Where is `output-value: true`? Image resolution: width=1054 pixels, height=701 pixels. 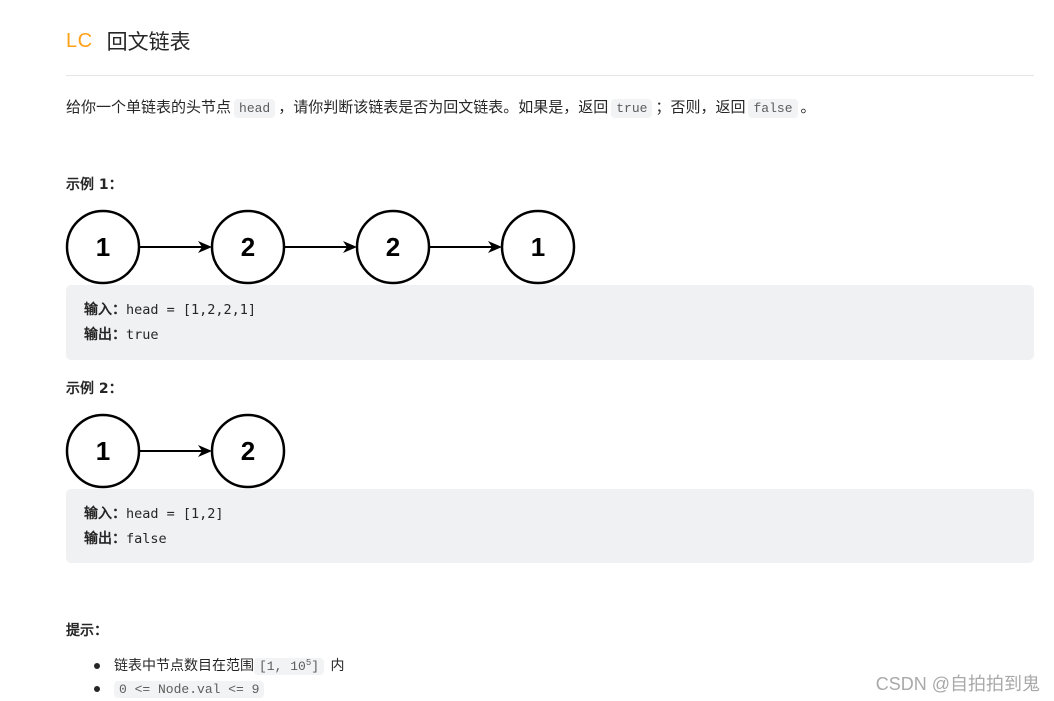 output-value: true is located at coordinates (142, 335).